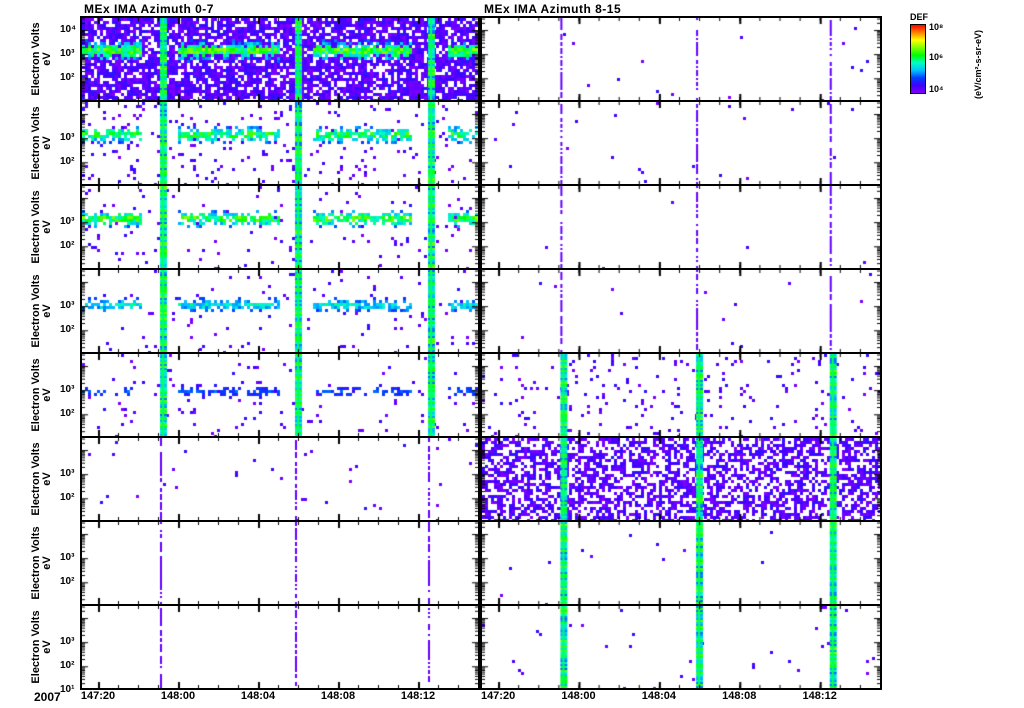 The width and height of the screenshot is (1024, 708). What do you see at coordinates (936, 27) in the screenshot?
I see `colorbar-tick: 10⁸` at bounding box center [936, 27].